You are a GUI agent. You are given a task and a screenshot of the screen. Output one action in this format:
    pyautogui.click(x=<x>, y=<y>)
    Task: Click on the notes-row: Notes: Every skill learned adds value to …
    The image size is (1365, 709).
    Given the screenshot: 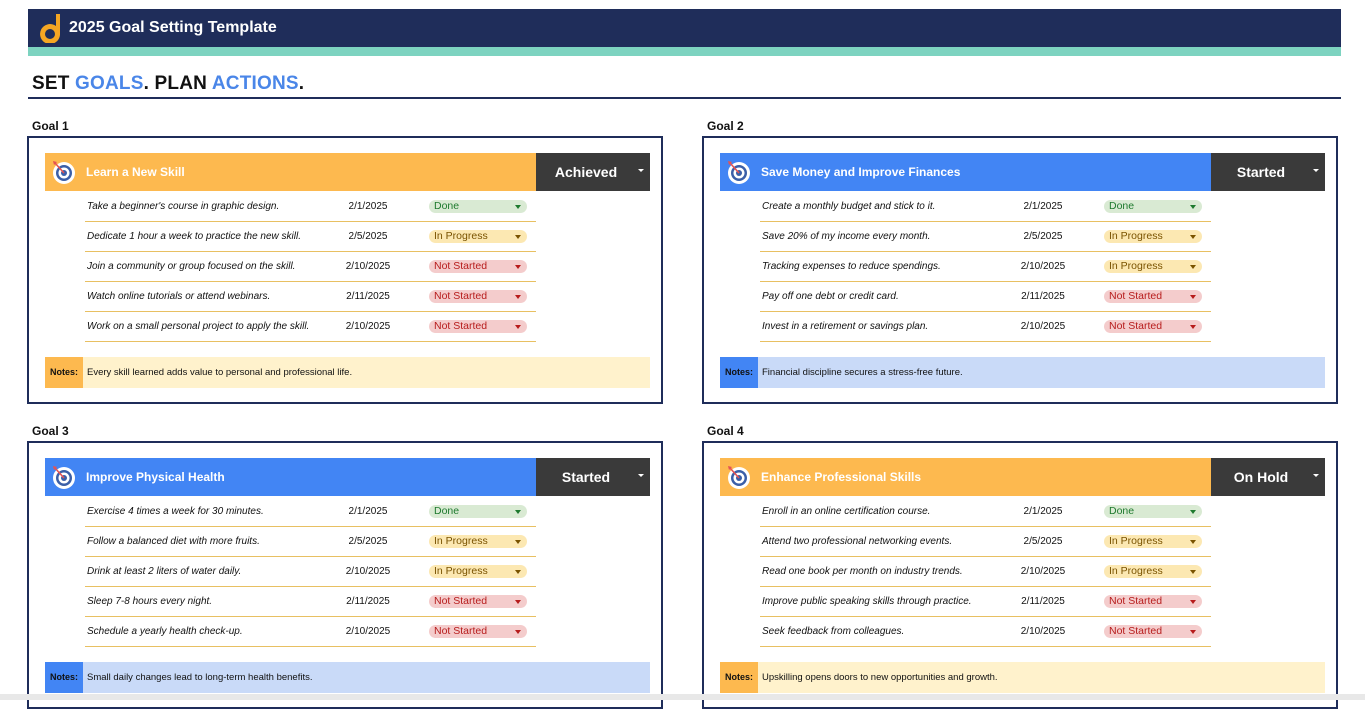 What is the action you would take?
    pyautogui.click(x=347, y=372)
    